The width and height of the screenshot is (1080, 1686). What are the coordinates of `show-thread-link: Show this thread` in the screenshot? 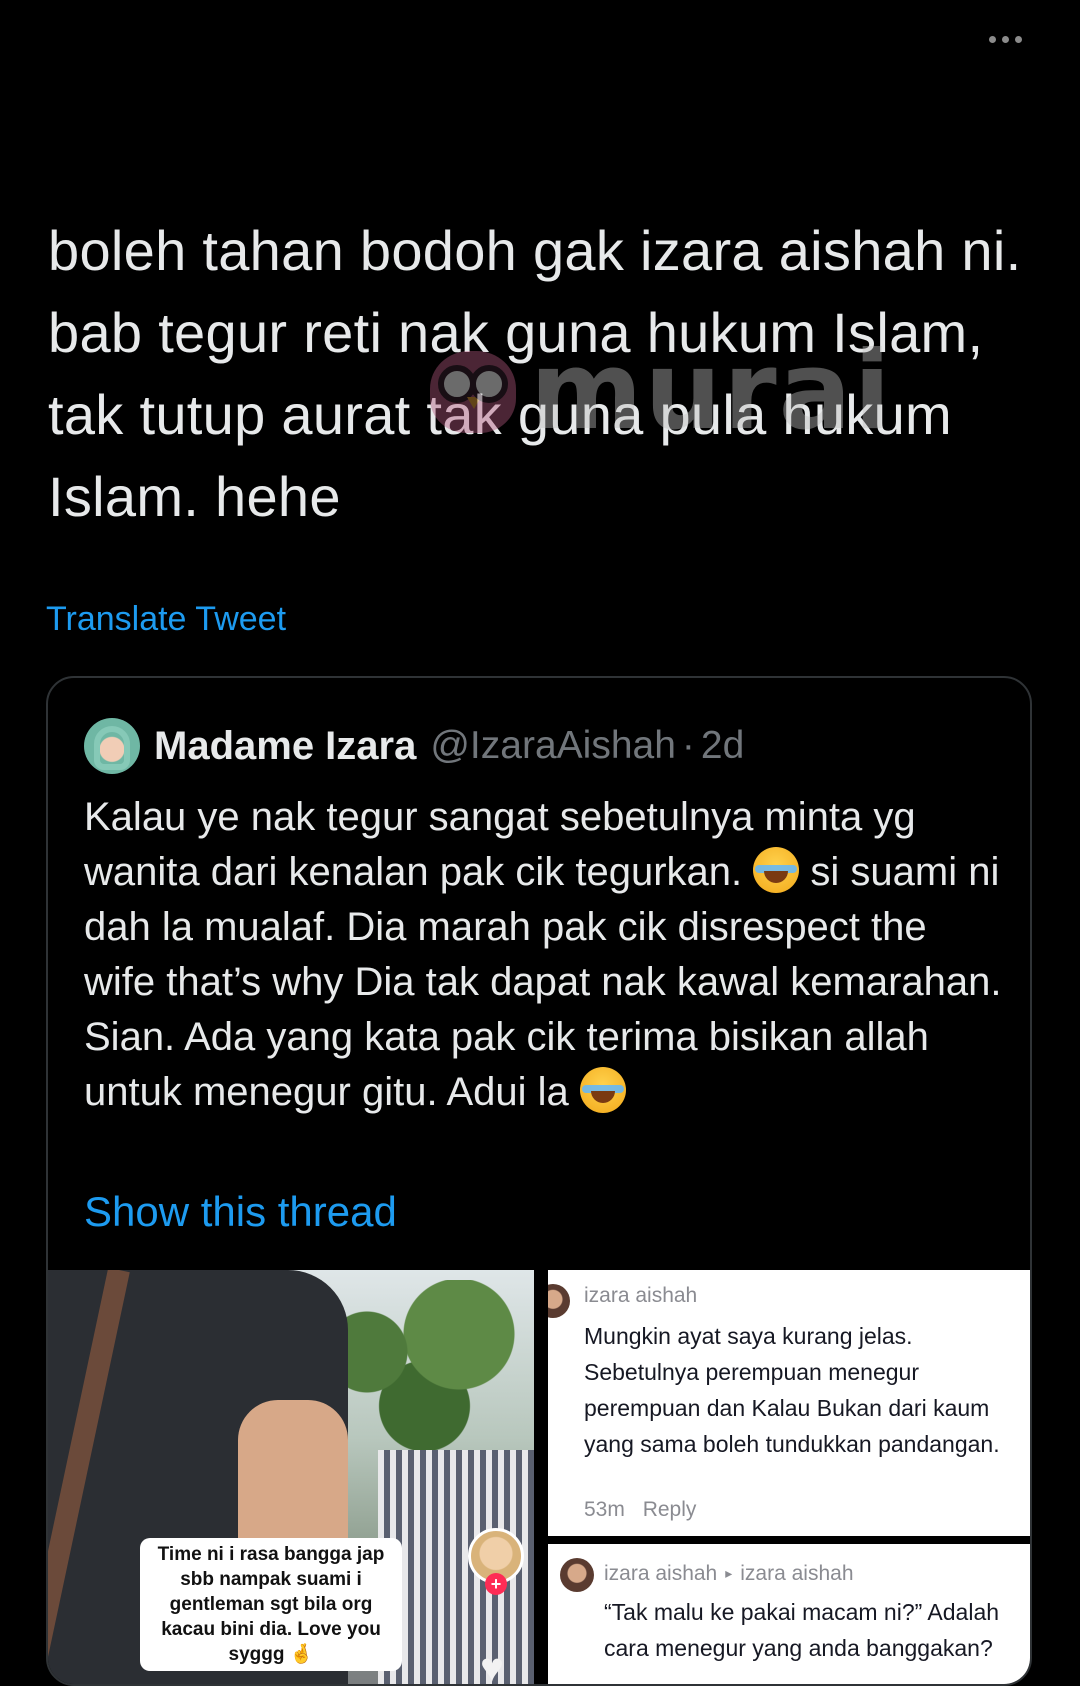 It's located at (240, 1212).